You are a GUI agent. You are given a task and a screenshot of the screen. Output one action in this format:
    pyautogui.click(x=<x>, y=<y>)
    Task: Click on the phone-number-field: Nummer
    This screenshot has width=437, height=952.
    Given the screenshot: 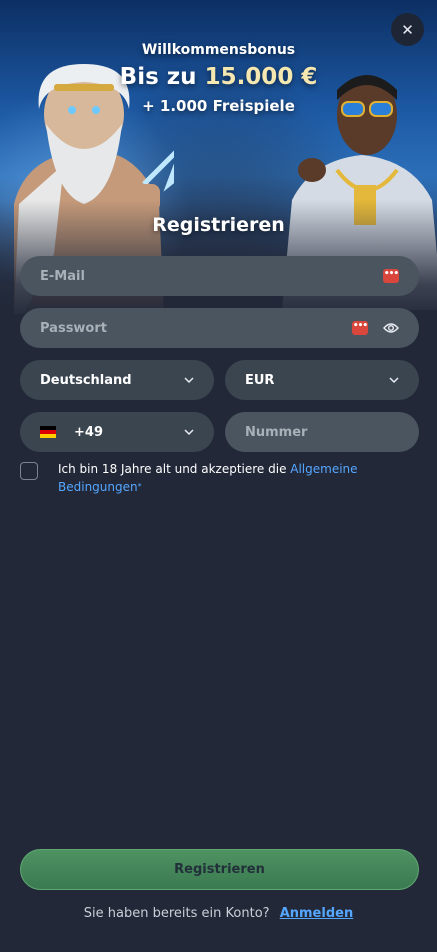 What is the action you would take?
    pyautogui.click(x=322, y=432)
    